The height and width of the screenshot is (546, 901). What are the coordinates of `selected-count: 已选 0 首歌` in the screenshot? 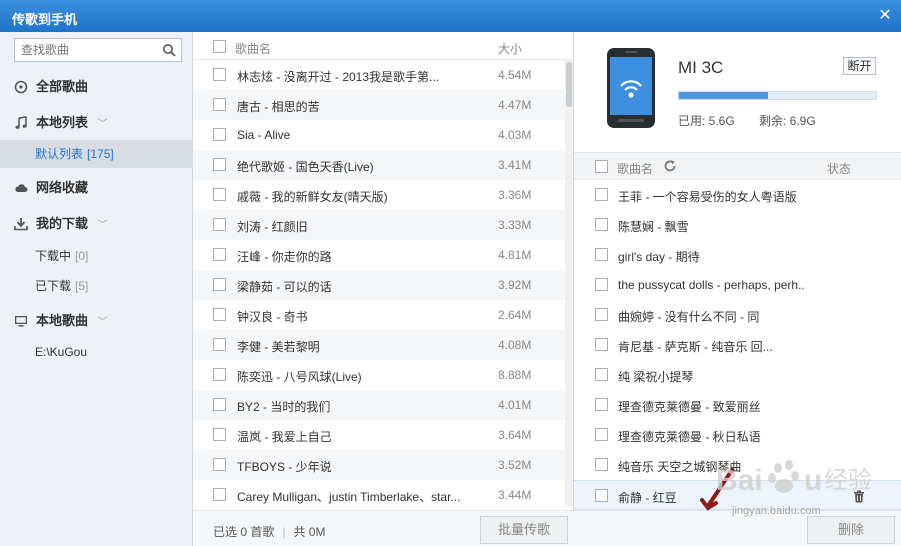 It's located at (244, 532).